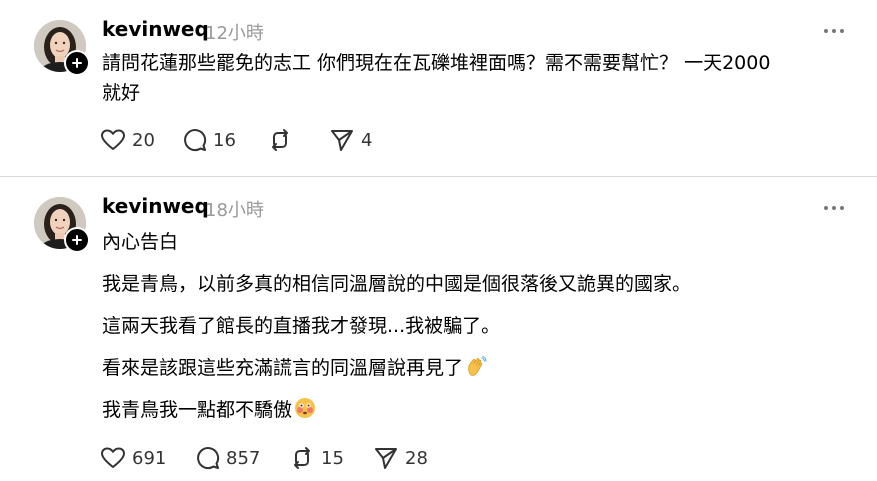 The image size is (877, 481). Describe the element at coordinates (367, 140) in the screenshot. I see `share-count: 4` at that location.